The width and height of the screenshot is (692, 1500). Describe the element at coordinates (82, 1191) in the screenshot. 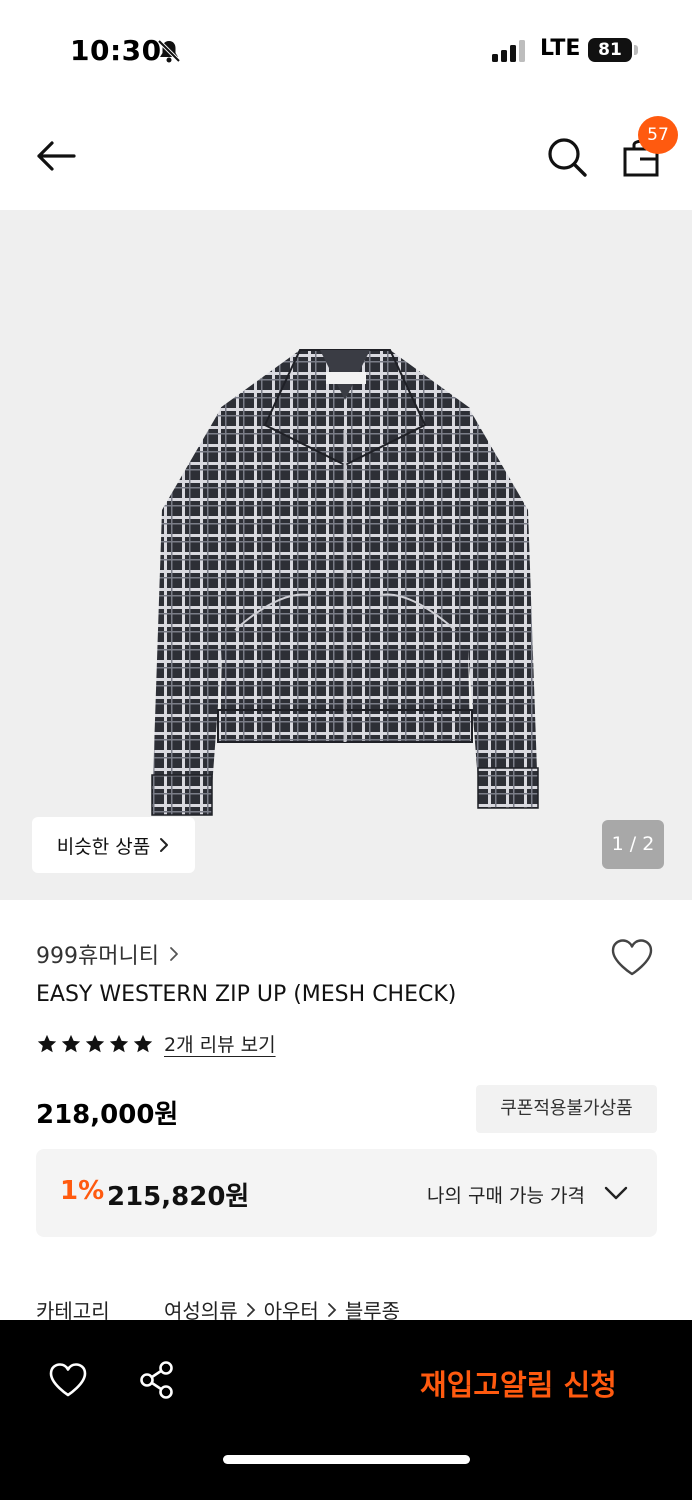

I see `discount-rate: 1%` at that location.